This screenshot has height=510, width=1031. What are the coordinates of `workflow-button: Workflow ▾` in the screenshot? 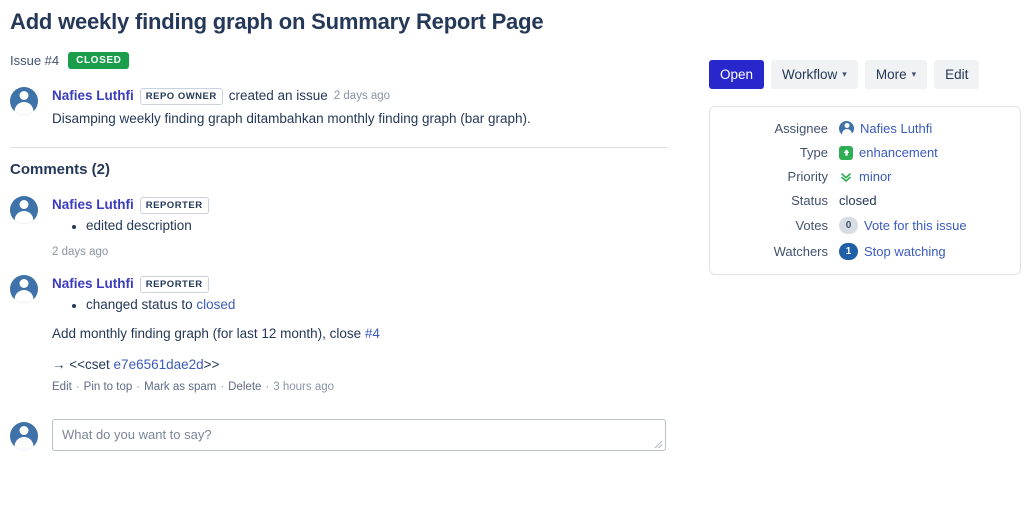 It's located at (814, 74).